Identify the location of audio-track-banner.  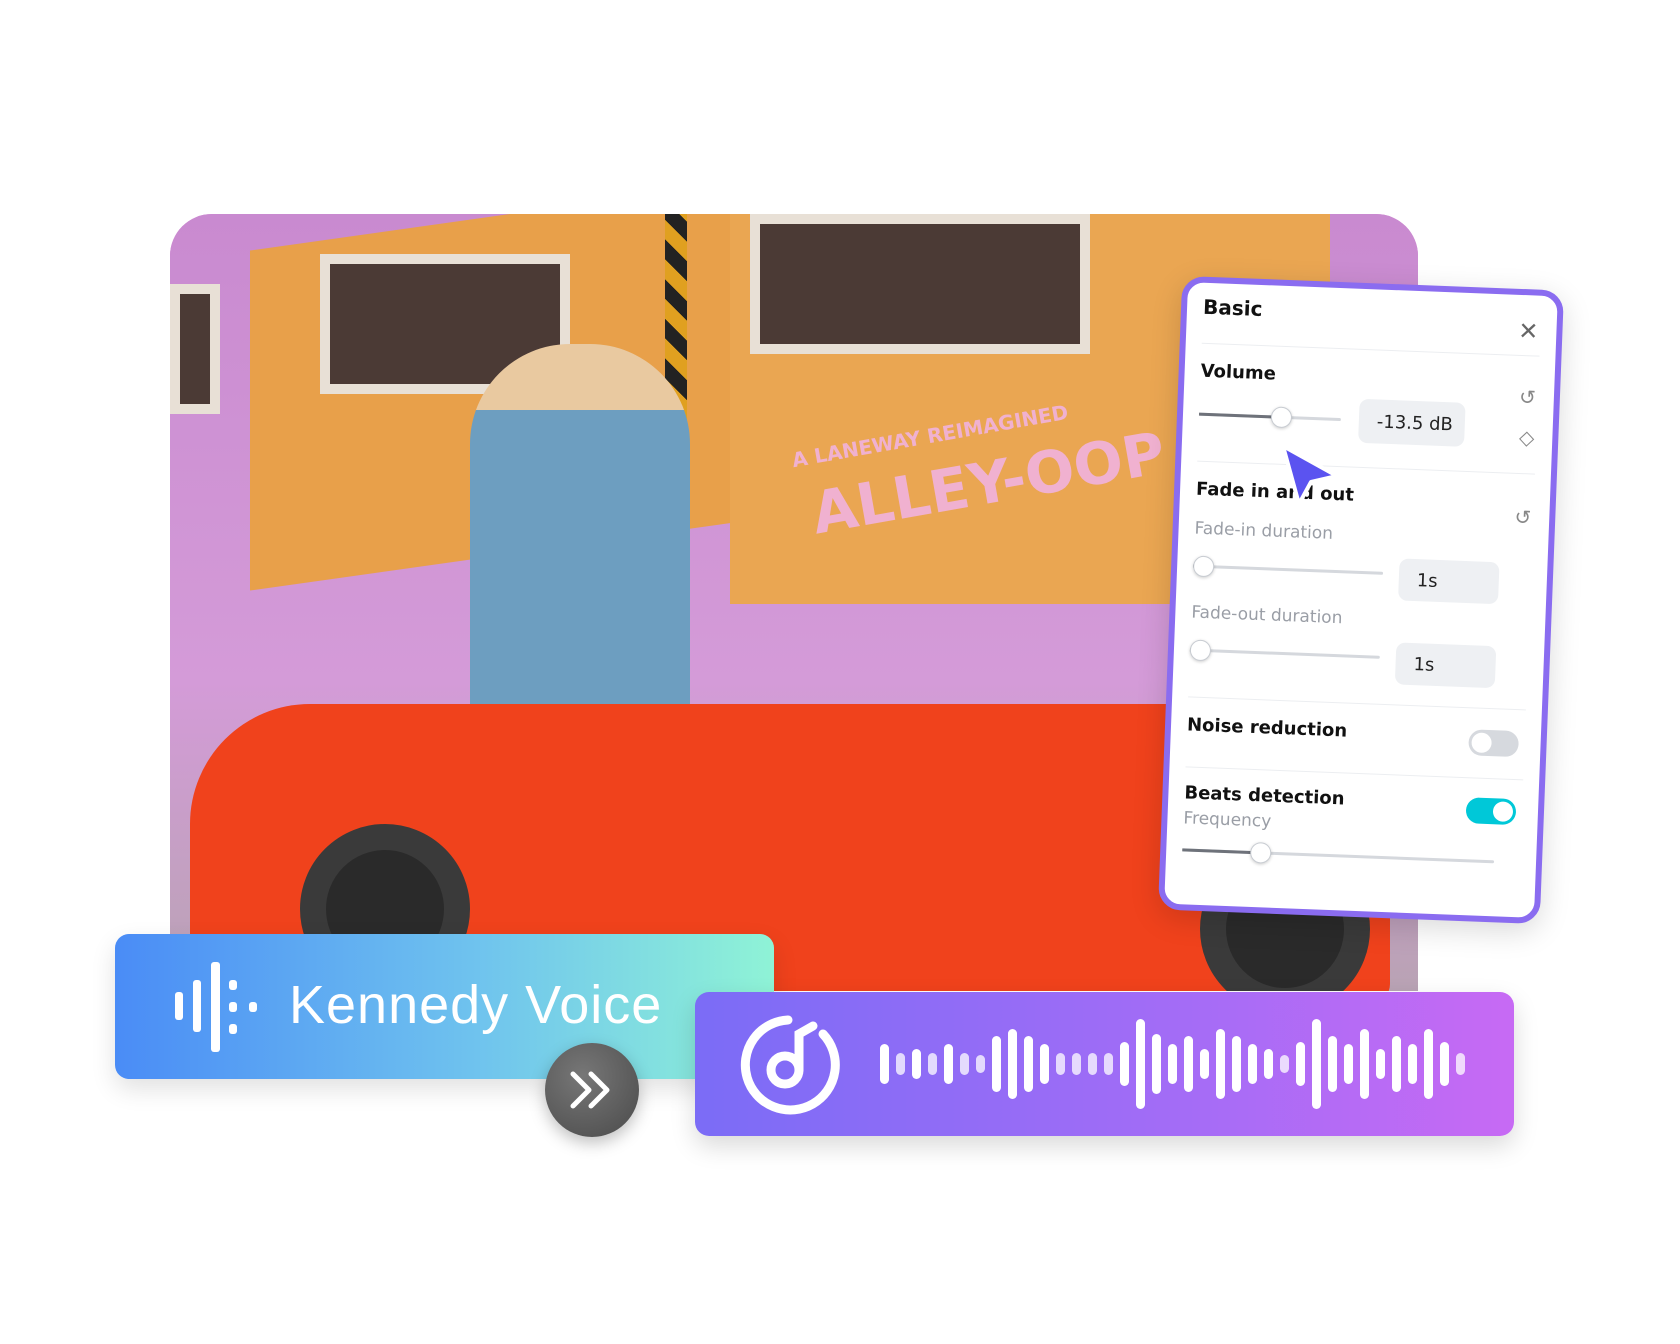
(1104, 1064).